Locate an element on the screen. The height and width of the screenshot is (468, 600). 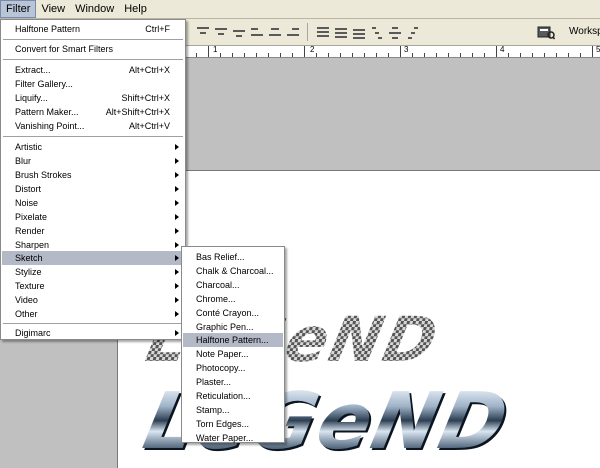
menu-item-label: Sketch is located at coordinates (29, 258).